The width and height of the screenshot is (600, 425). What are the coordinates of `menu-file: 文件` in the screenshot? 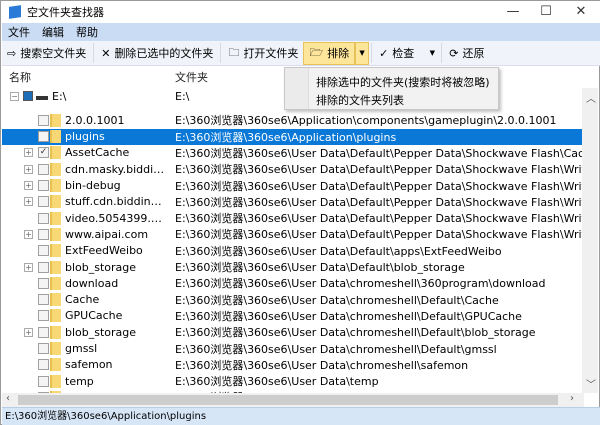 It's located at (19, 32).